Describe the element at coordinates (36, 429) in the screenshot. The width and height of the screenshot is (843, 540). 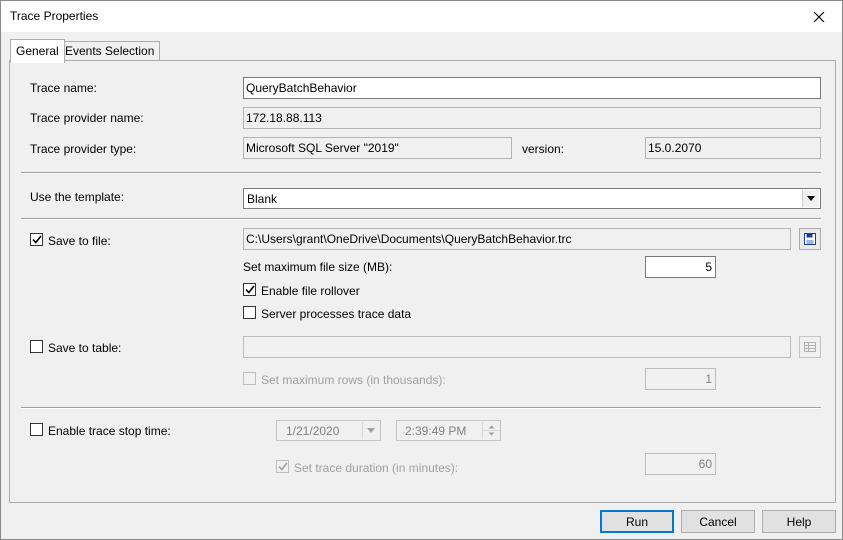
I see `enable-stop-time-checkbox` at that location.